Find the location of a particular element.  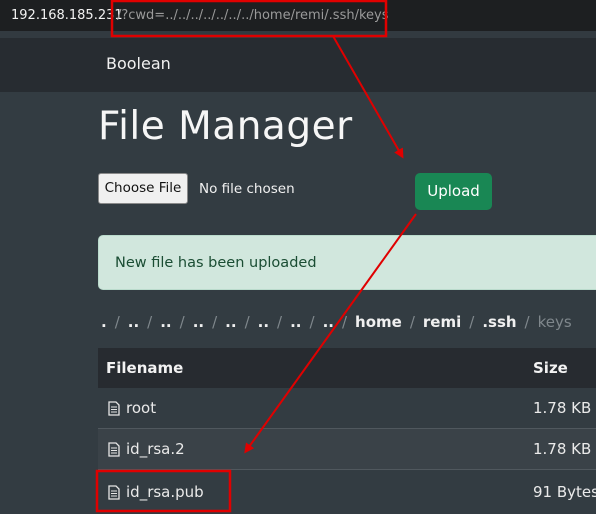

column-header-size: Size is located at coordinates (550, 368).